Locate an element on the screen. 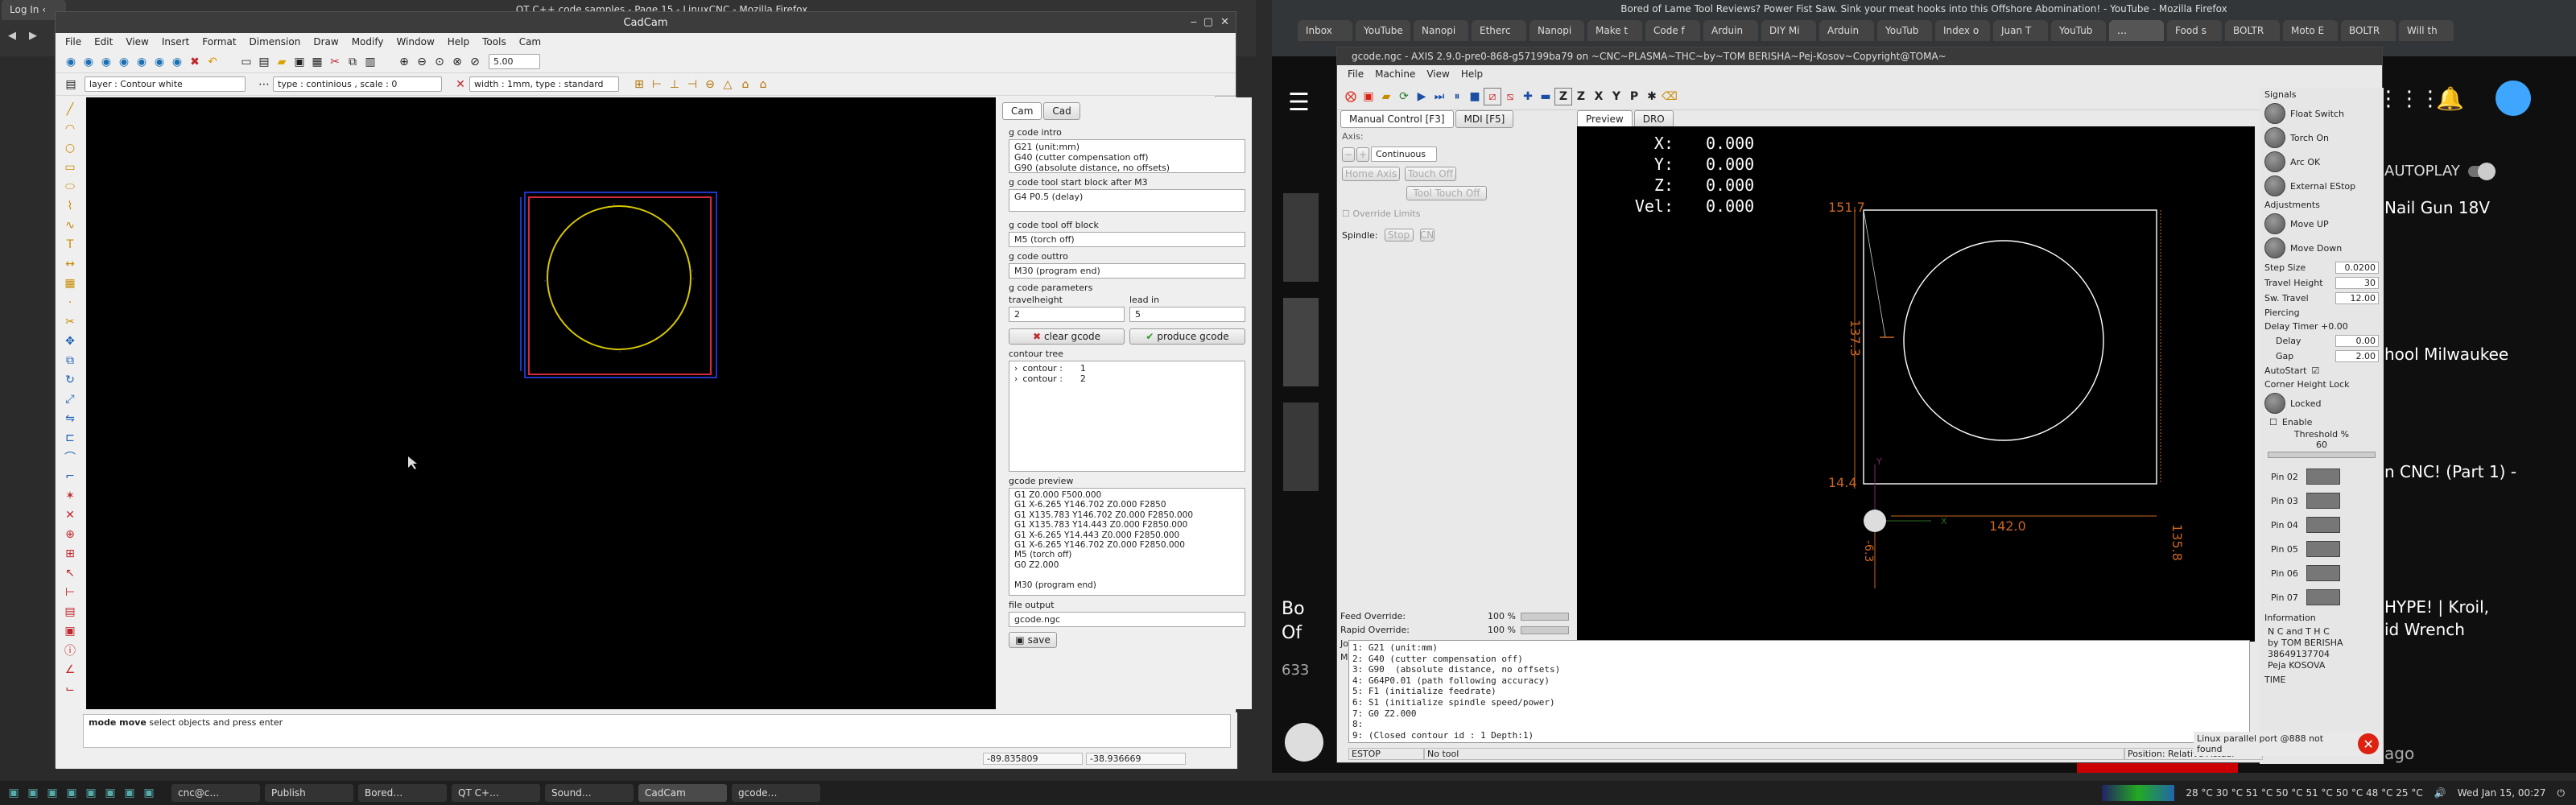  zoom-out-icon: ▬ is located at coordinates (1545, 96).